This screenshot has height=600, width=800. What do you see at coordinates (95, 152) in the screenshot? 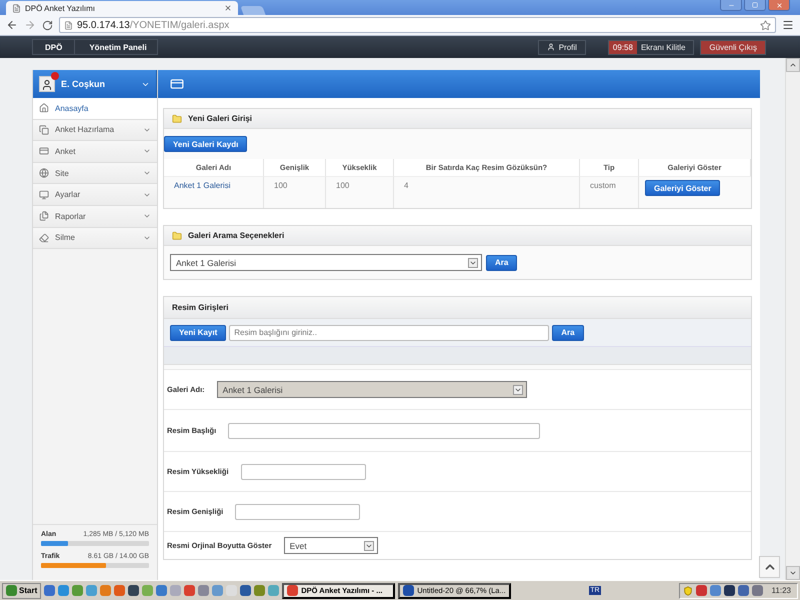
I see `sidebar-item: Anket` at bounding box center [95, 152].